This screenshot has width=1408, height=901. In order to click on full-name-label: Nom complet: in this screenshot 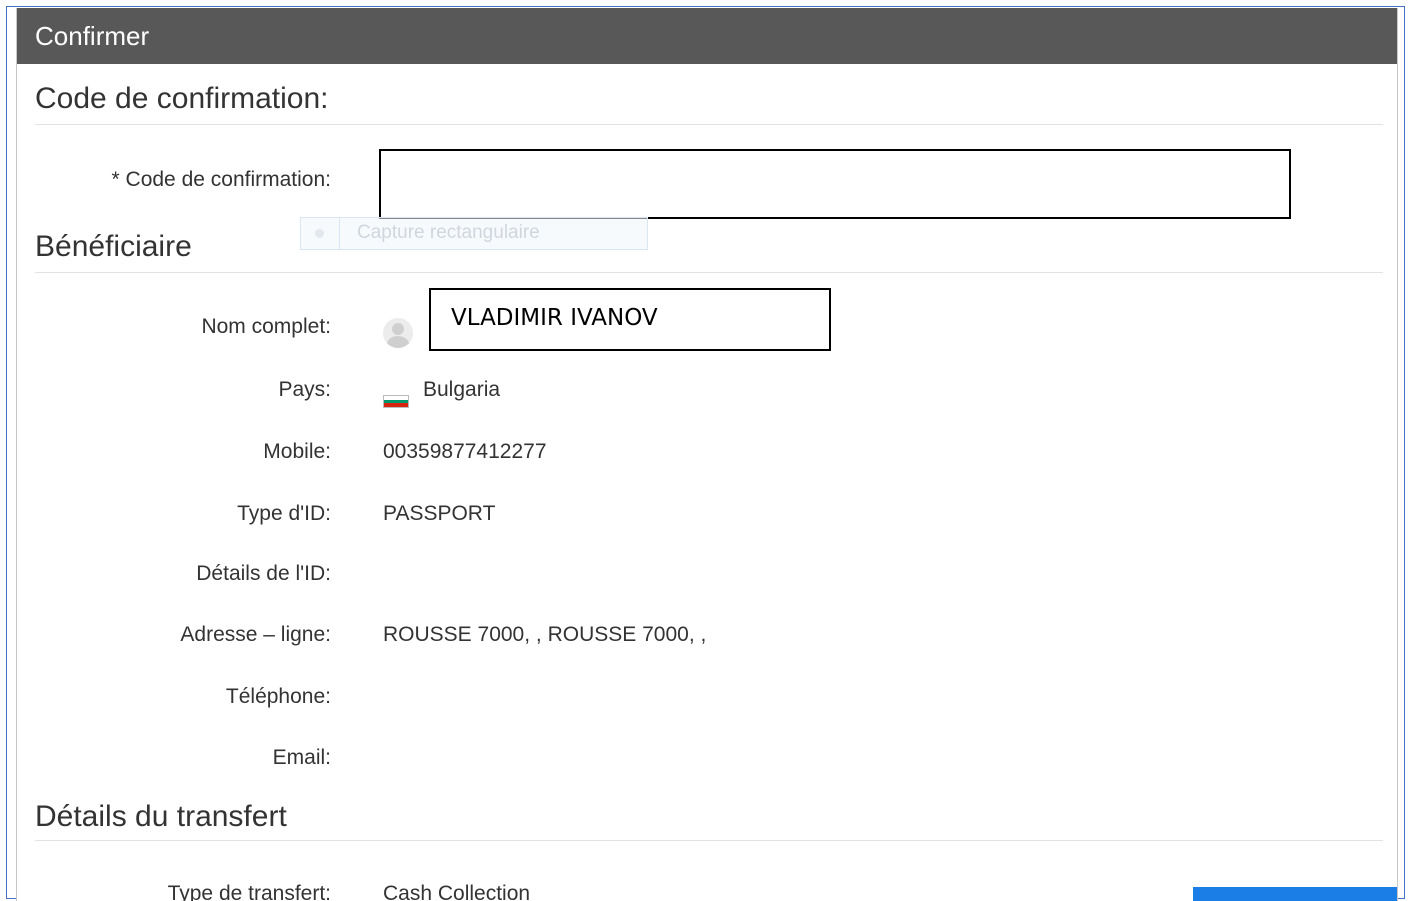, I will do `click(266, 326)`.